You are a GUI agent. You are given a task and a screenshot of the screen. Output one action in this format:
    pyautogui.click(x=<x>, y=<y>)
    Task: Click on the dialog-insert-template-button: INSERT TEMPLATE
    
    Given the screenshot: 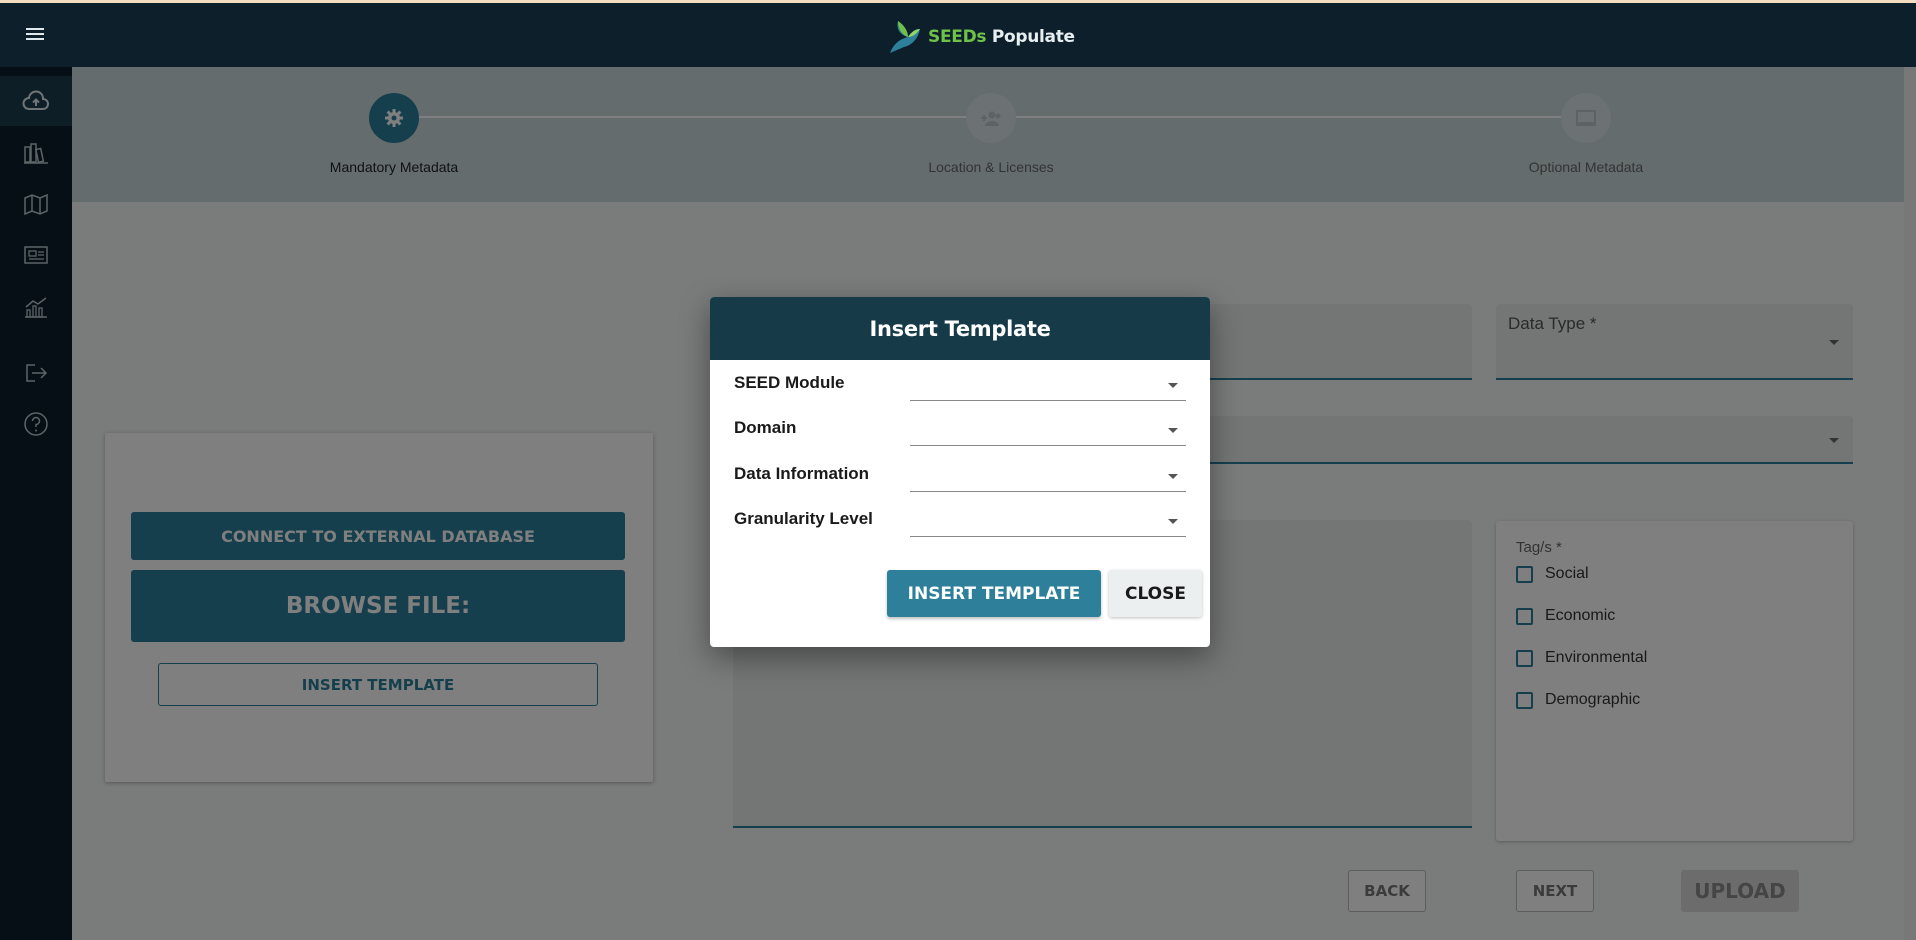 What is the action you would take?
    pyautogui.click(x=994, y=593)
    